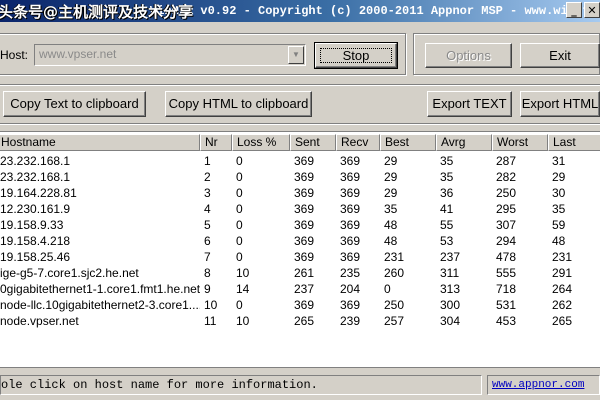  Describe the element at coordinates (391, 209) in the screenshot. I see `cell-best: 35` at that location.